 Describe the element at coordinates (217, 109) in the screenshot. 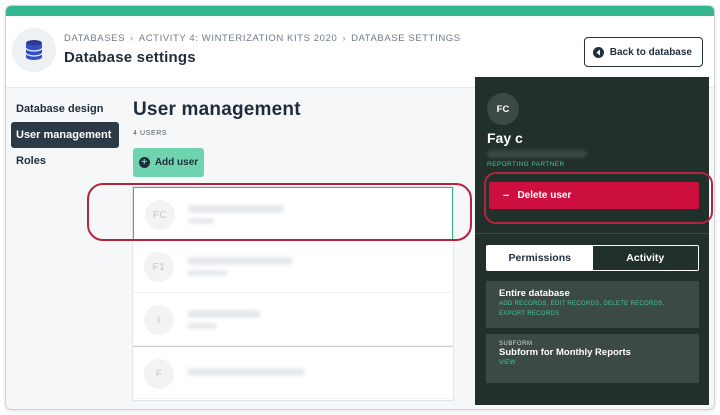

I see `section-title: User management` at that location.